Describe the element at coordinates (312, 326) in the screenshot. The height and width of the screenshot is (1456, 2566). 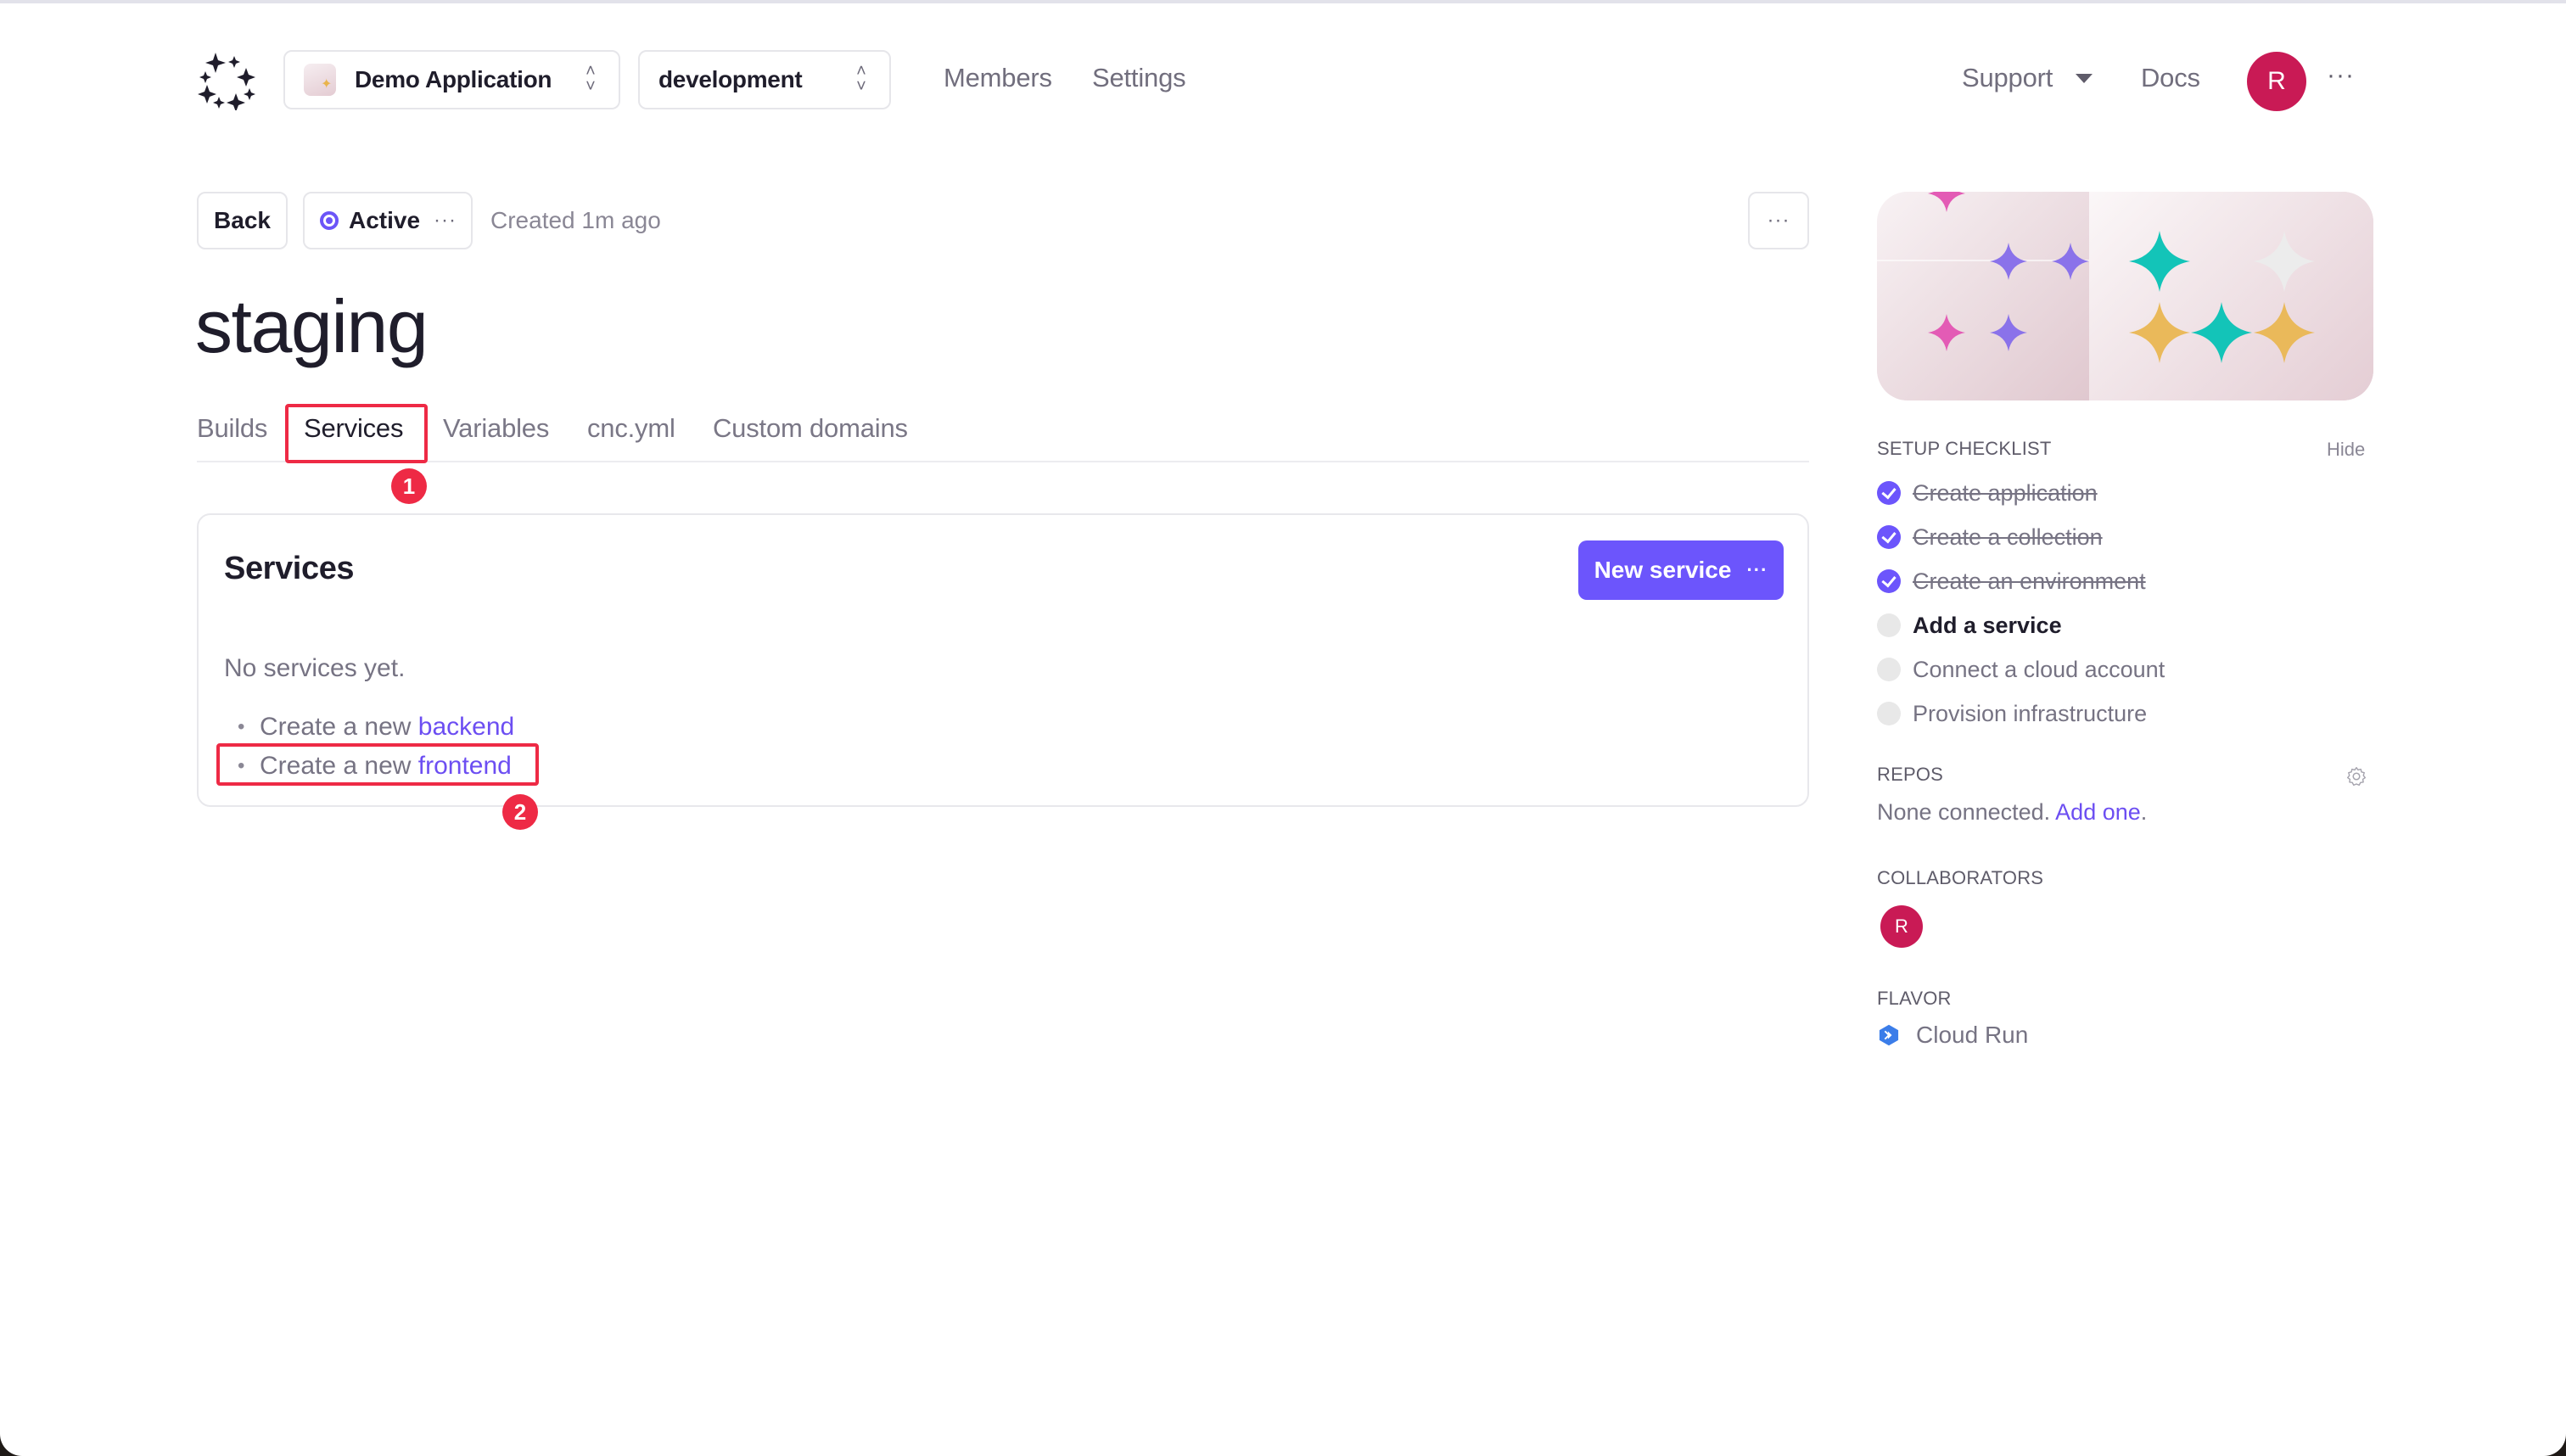
I see `page-title: staging` at that location.